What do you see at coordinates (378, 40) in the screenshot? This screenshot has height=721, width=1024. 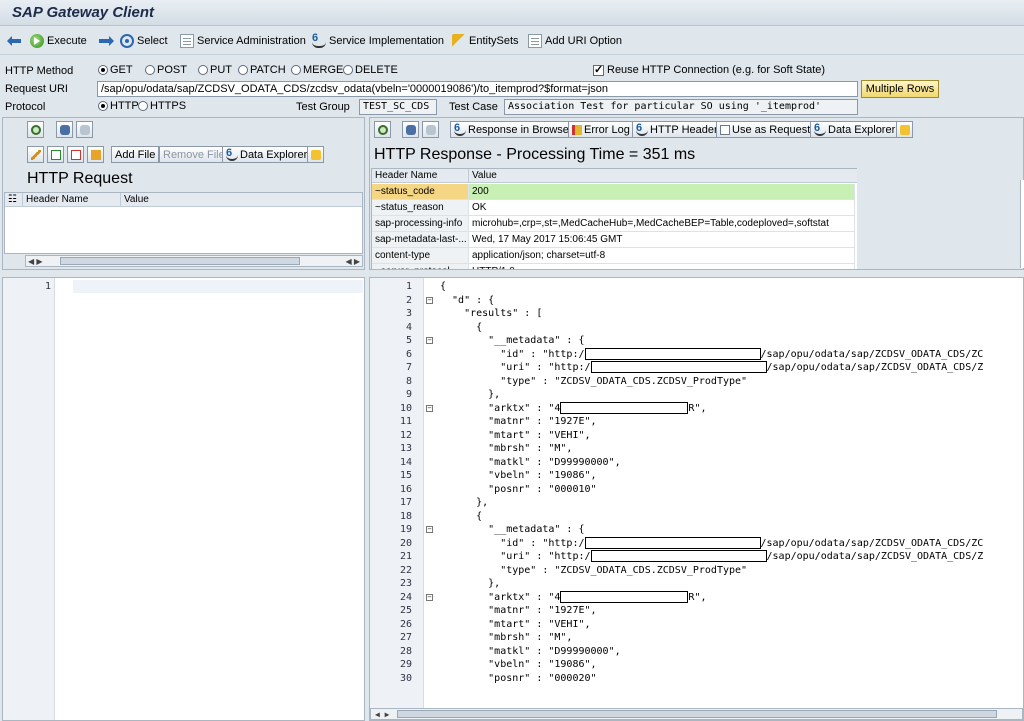 I see `service-implementation-button: Service Implementation` at bounding box center [378, 40].